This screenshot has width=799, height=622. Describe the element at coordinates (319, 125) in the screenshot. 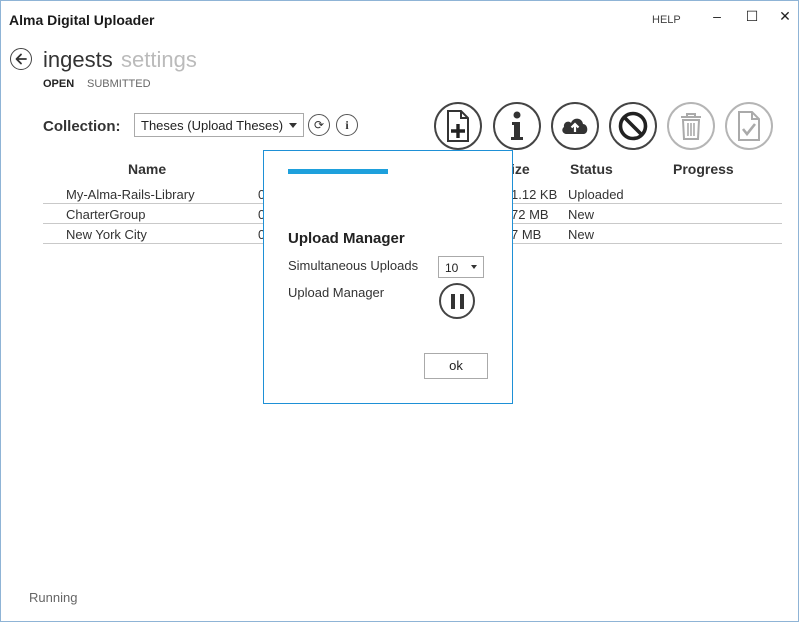

I see `refresh-icon: ⟳` at that location.